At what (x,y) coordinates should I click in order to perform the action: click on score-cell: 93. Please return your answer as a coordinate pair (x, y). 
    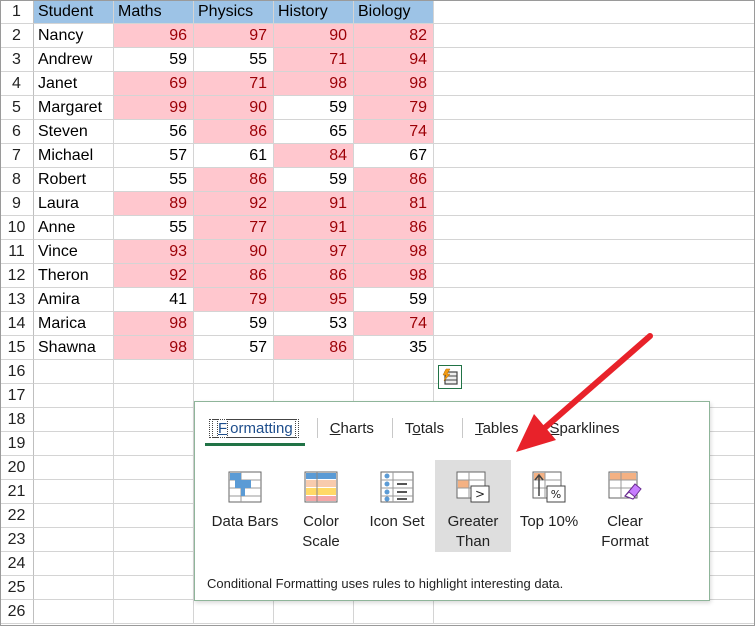
    Looking at the image, I should click on (154, 252).